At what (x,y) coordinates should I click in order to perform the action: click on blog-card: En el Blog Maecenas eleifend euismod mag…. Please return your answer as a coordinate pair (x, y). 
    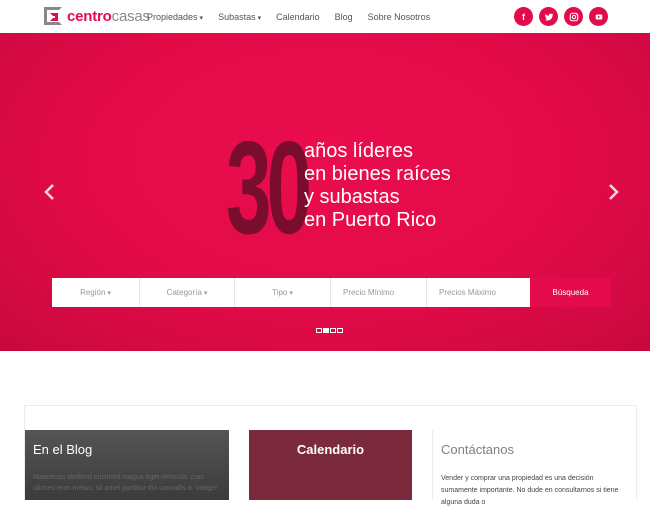
    Looking at the image, I should click on (127, 465).